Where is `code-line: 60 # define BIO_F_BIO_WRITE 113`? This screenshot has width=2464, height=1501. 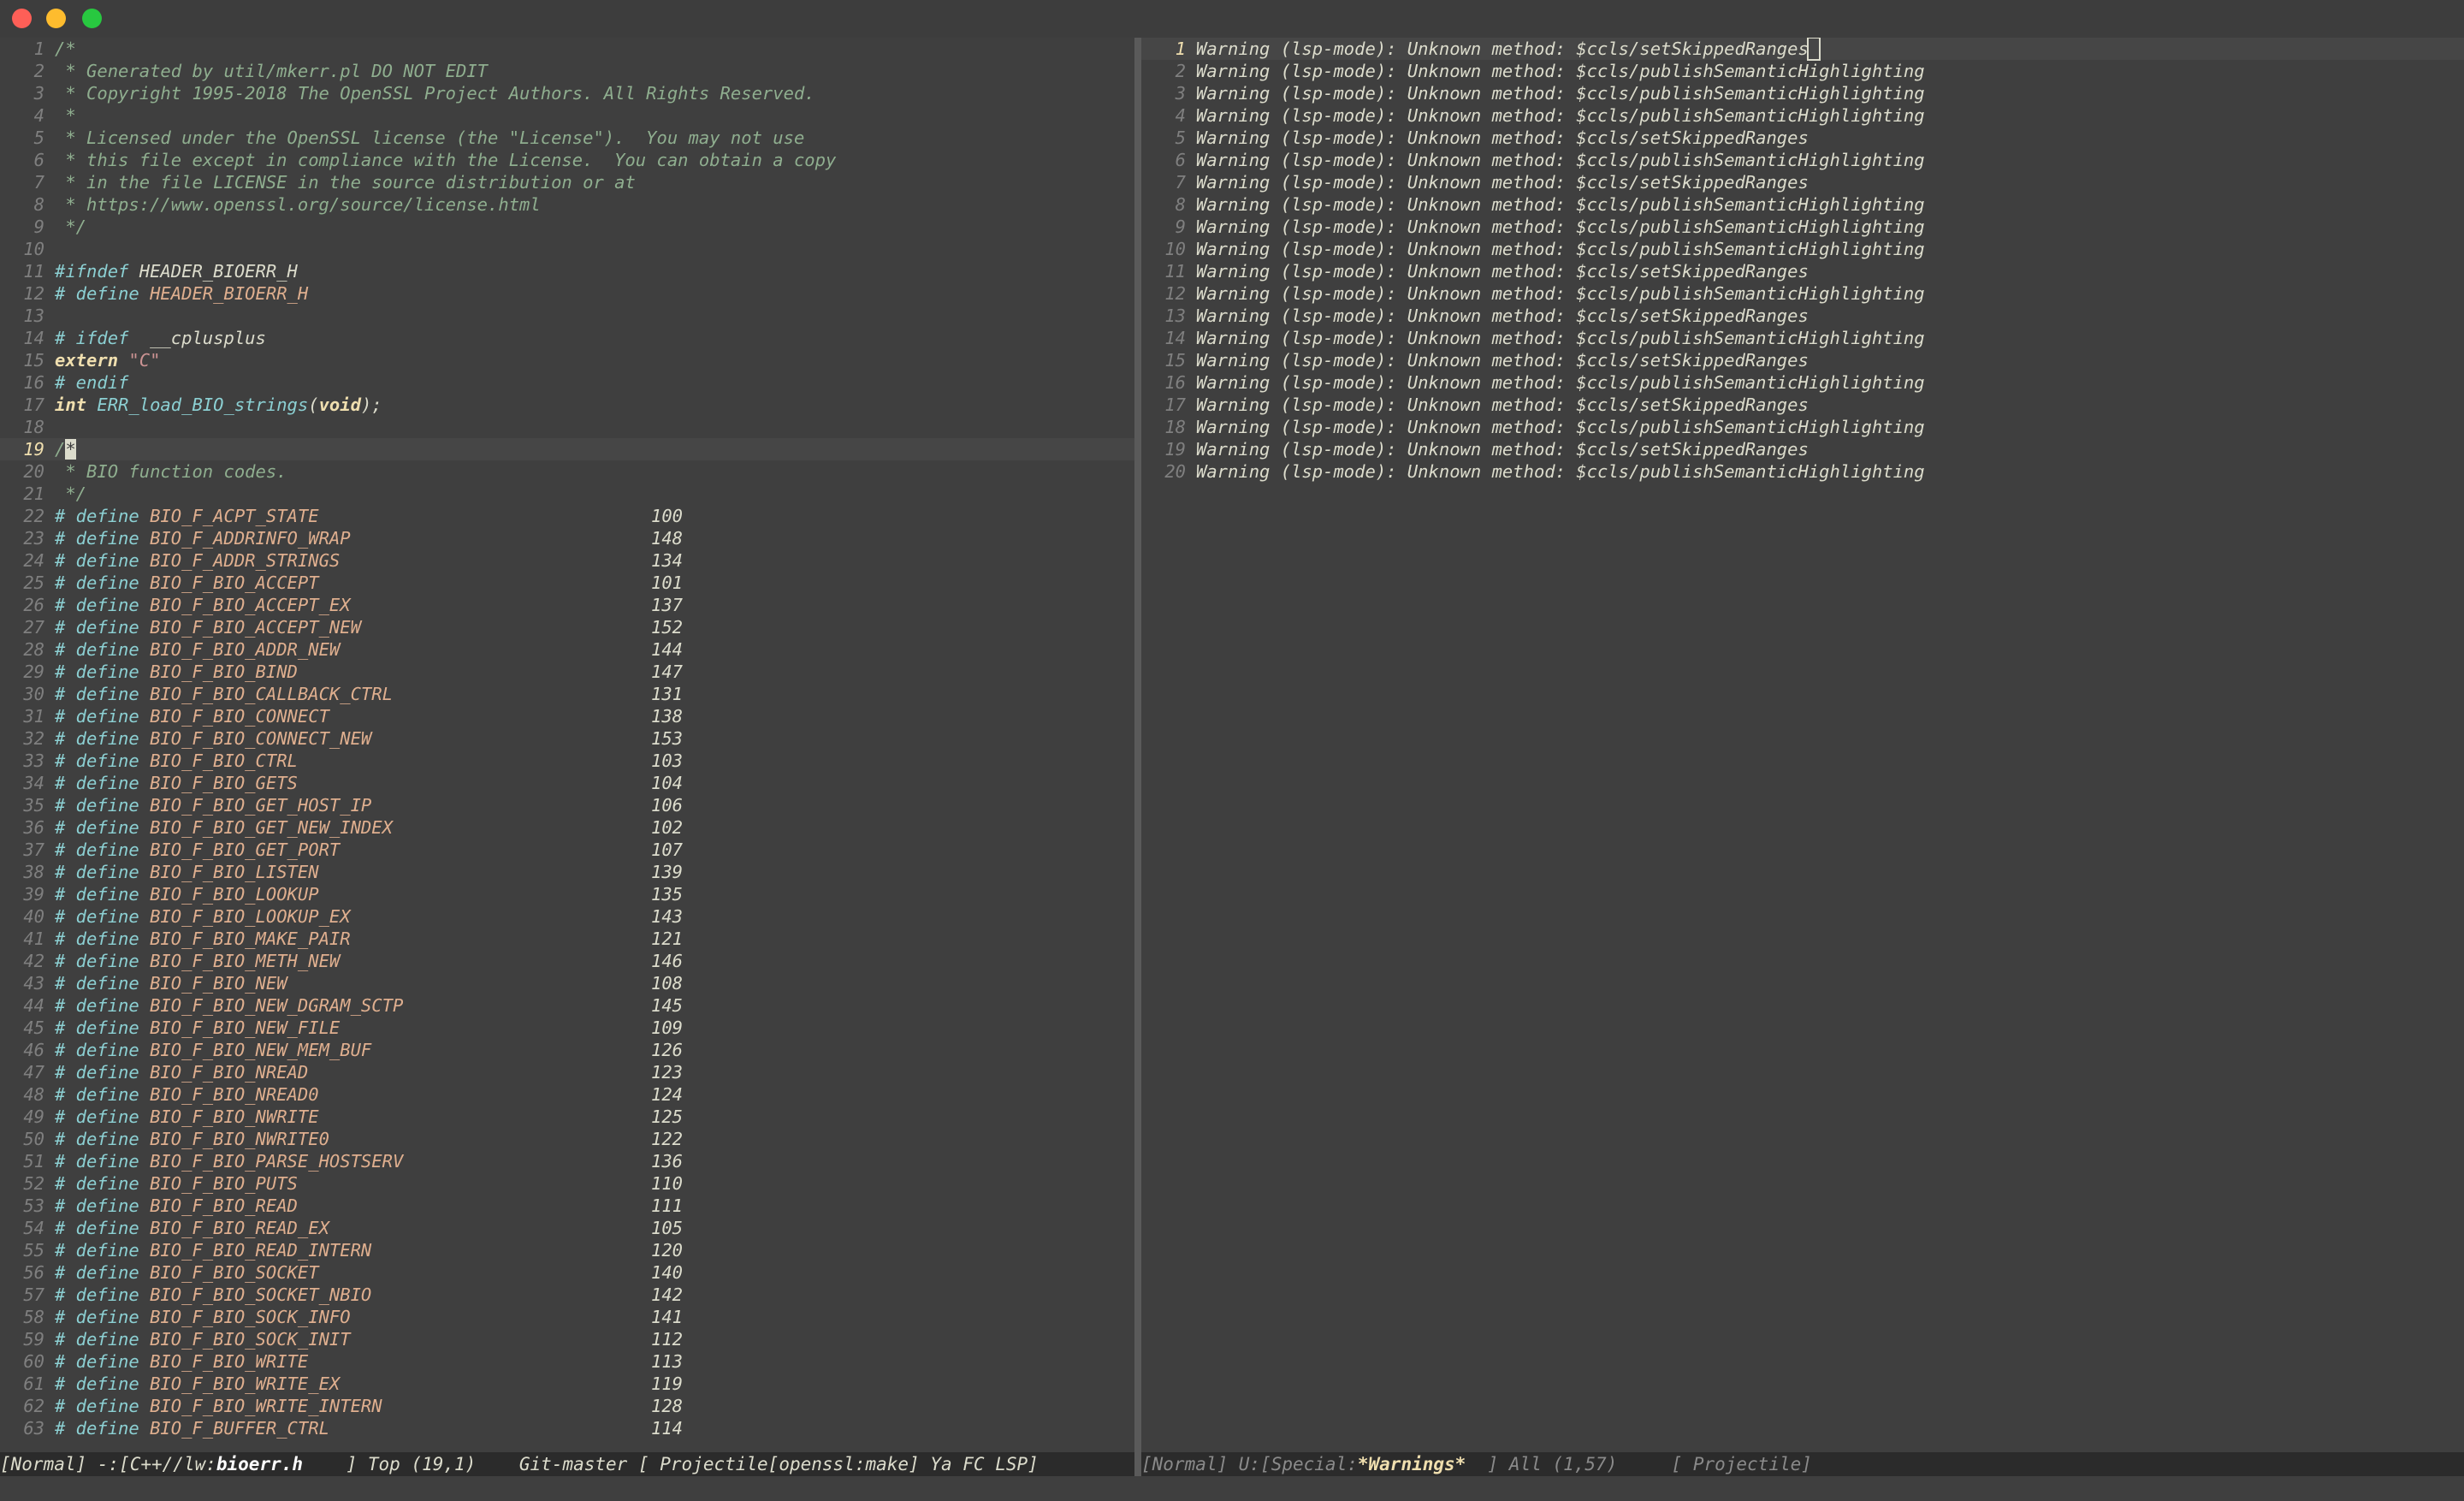
code-line: 60 # define BIO_F_BIO_WRITE 113 is located at coordinates (567, 1362).